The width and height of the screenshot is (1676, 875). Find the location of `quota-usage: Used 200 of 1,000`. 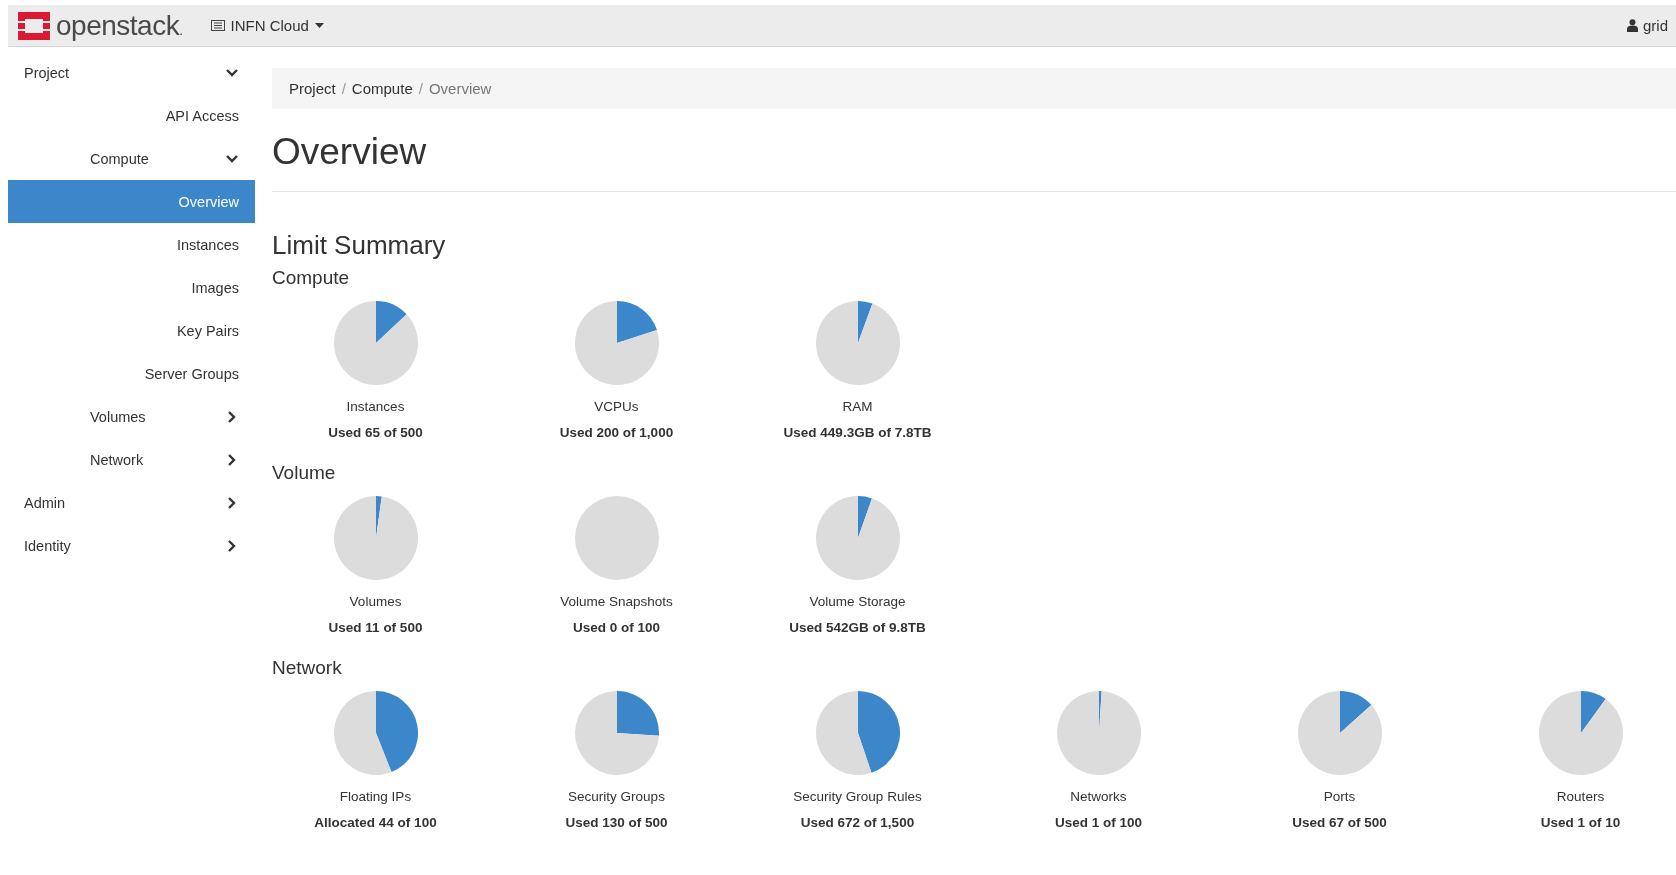

quota-usage: Used 200 of 1,000 is located at coordinates (616, 432).